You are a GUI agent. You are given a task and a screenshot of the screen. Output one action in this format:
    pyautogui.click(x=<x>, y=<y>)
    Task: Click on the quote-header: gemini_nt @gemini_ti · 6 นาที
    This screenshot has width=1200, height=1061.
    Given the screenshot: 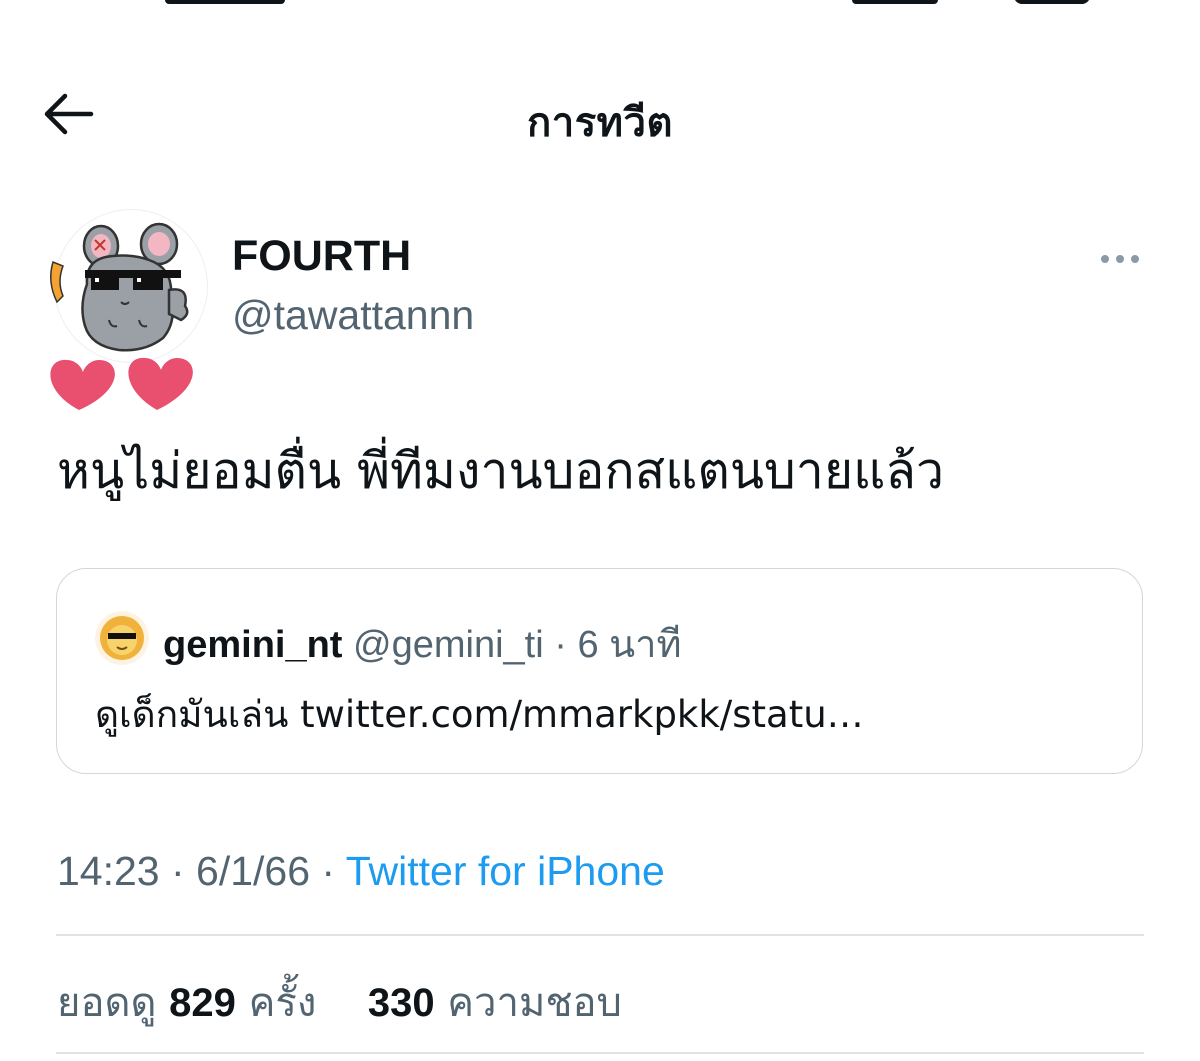 What is the action you would take?
    pyautogui.click(x=422, y=643)
    